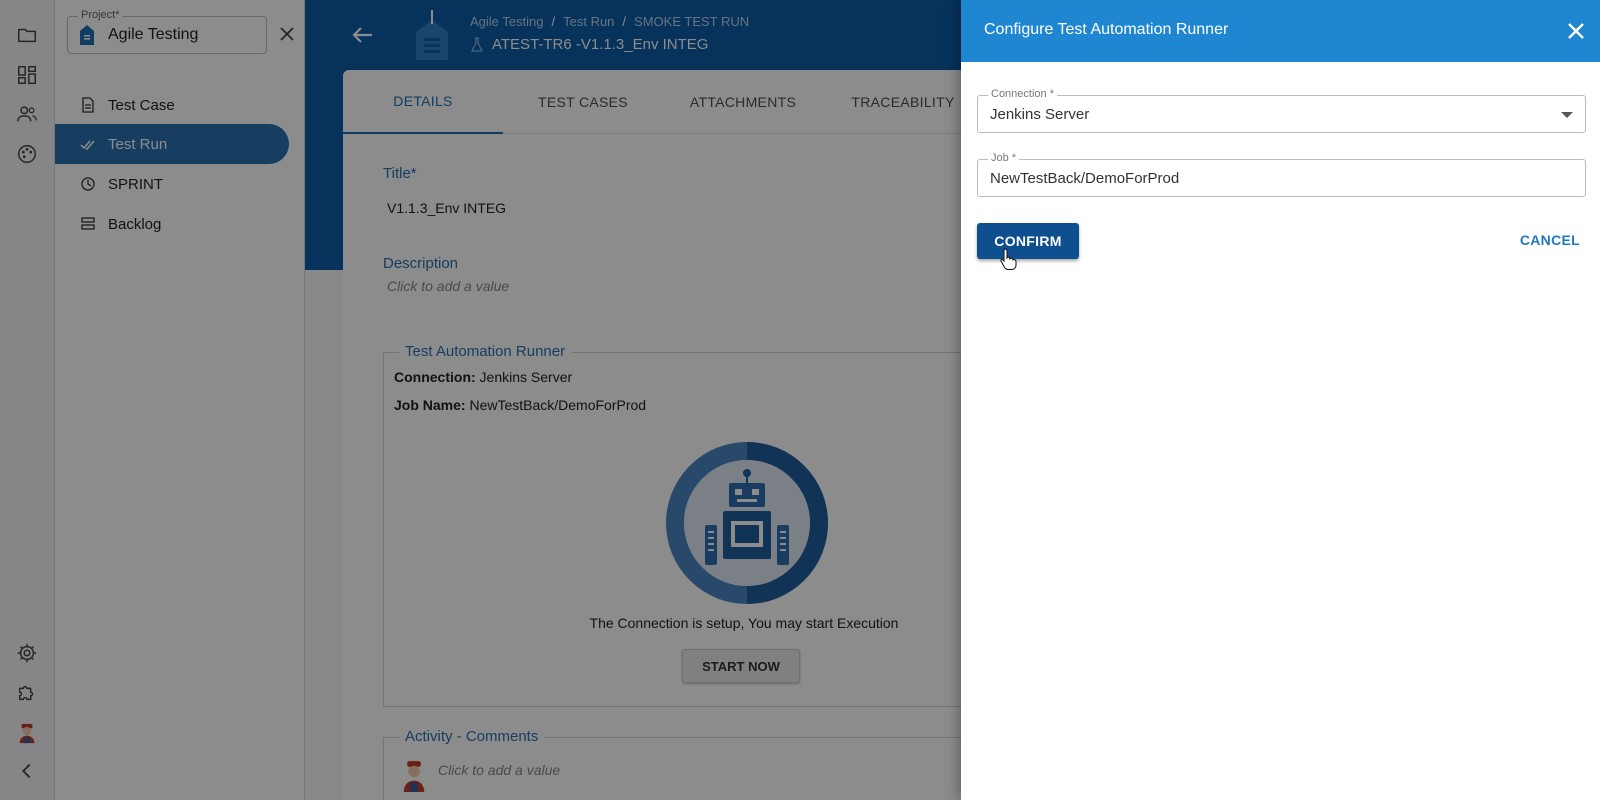 The height and width of the screenshot is (800, 1600). Describe the element at coordinates (1008, 259) in the screenshot. I see `hand-cursor-icon` at that location.